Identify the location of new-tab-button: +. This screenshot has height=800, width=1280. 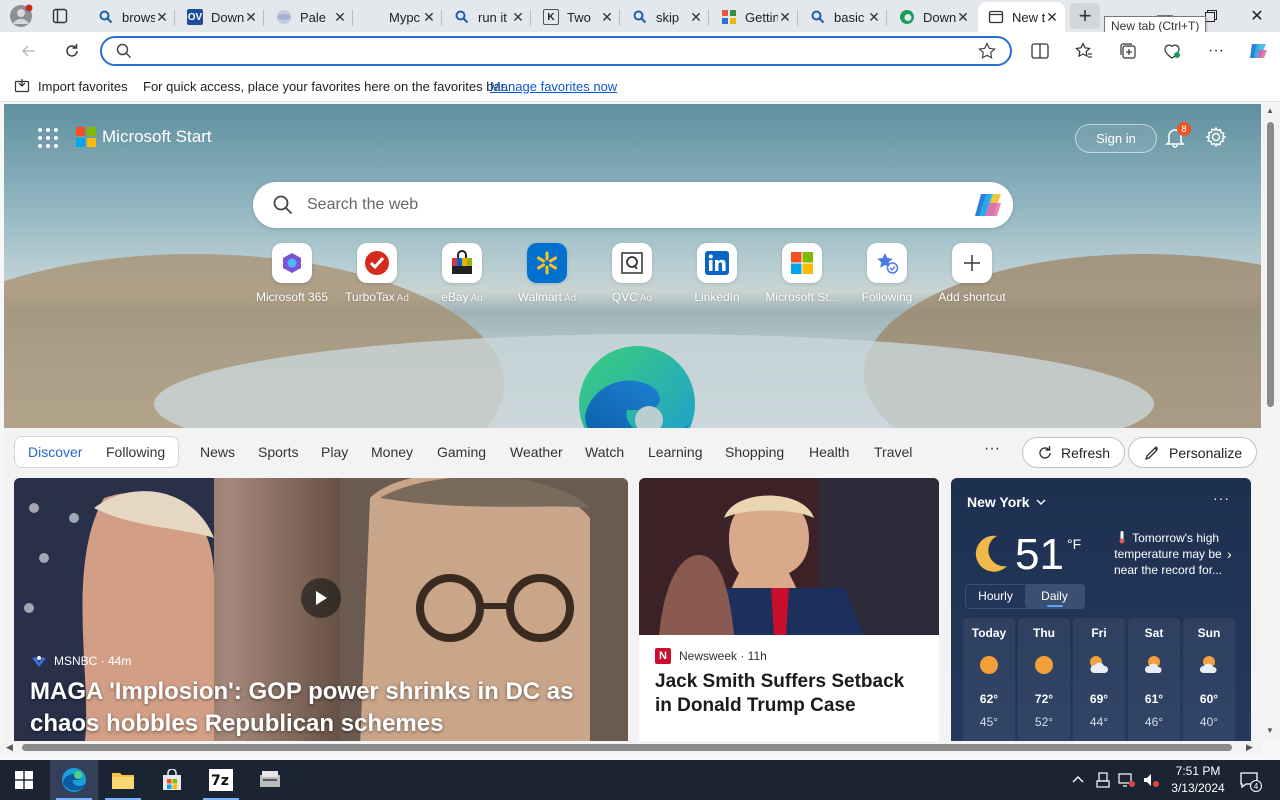
(1085, 16).